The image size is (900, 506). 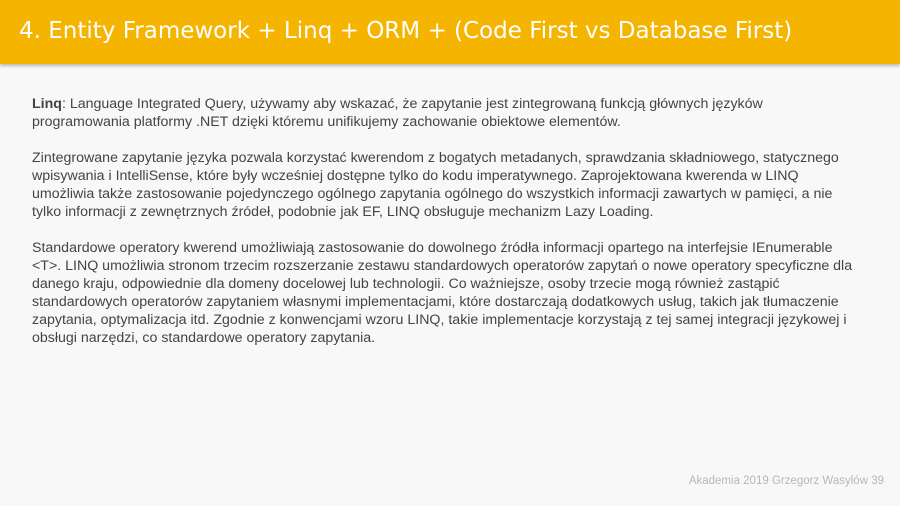 What do you see at coordinates (786, 481) in the screenshot?
I see `slide-footer: Akademia 2019 Grzegorz Wasylów 39` at bounding box center [786, 481].